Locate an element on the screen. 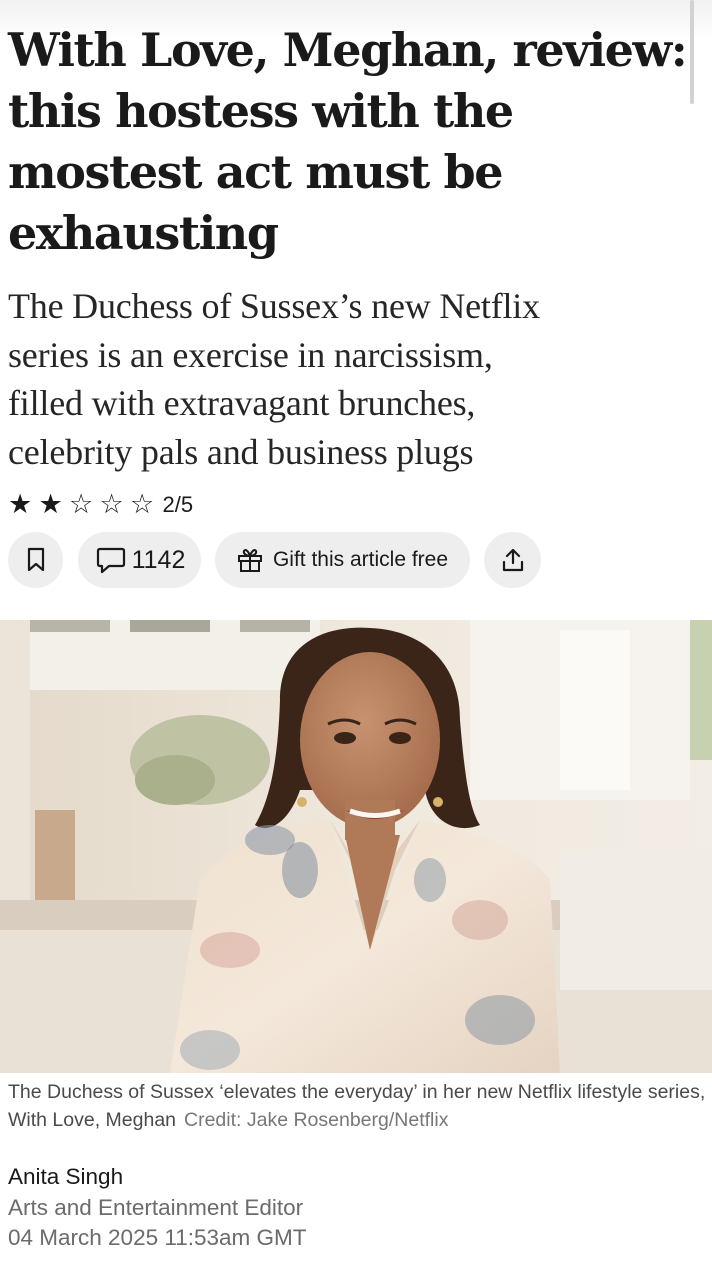 The height and width of the screenshot is (1262, 712). bookmark-icon is located at coordinates (35, 559).